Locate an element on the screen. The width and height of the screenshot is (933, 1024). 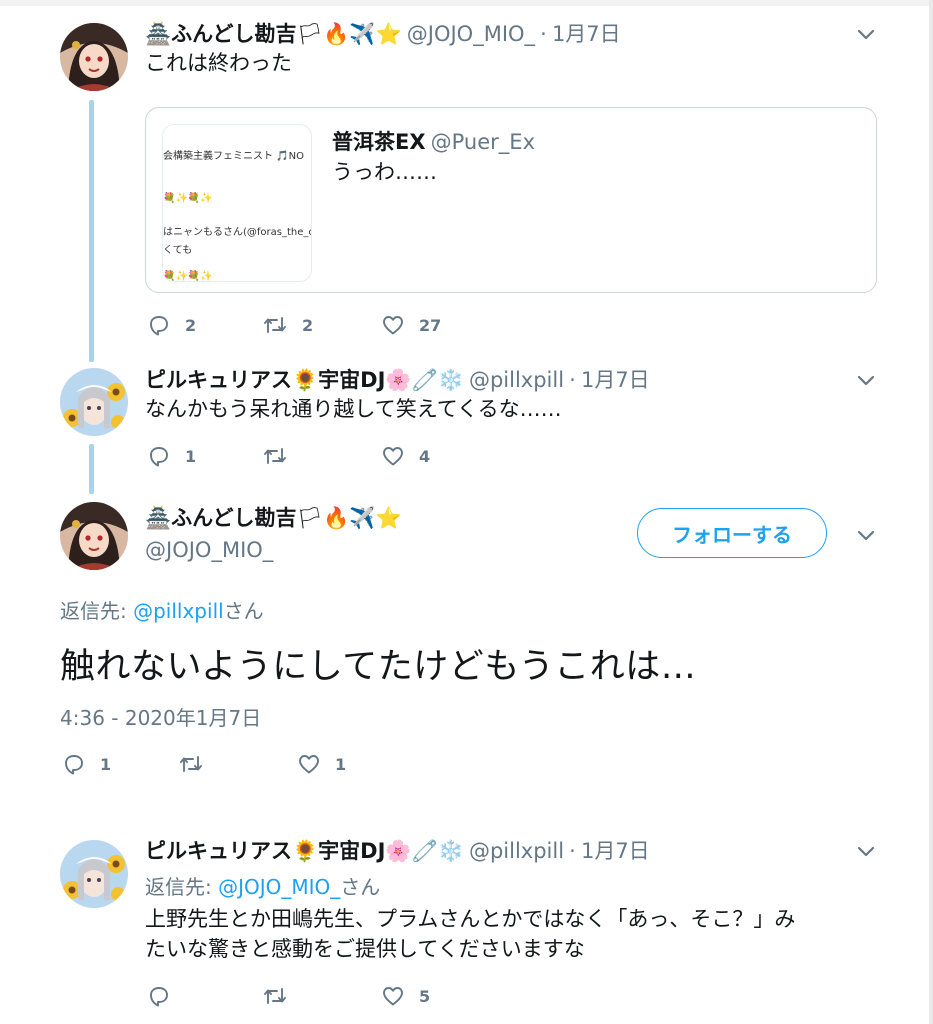
like-count: 27 is located at coordinates (430, 325).